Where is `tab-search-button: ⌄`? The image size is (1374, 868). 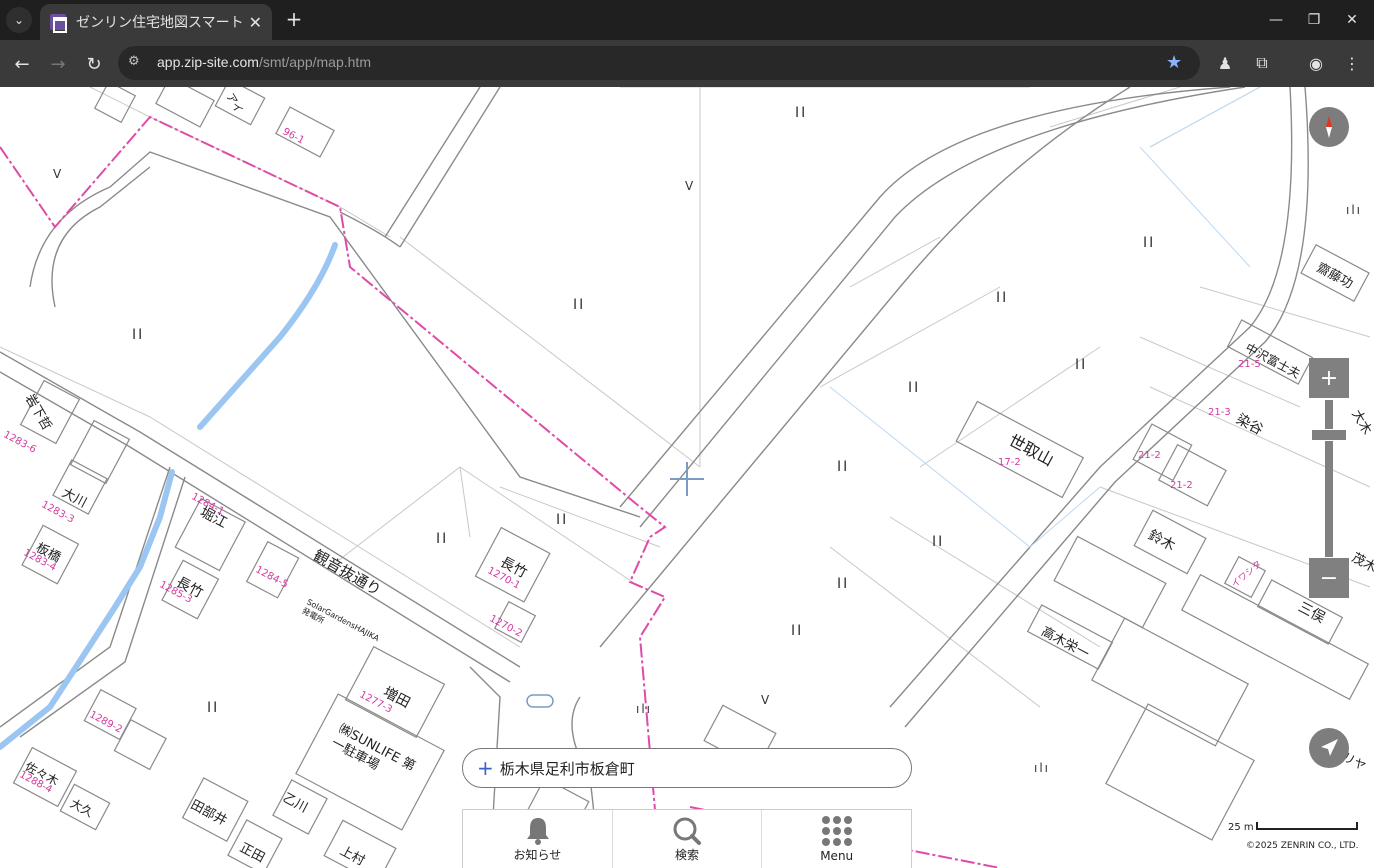
tab-search-button: ⌄ is located at coordinates (19, 20).